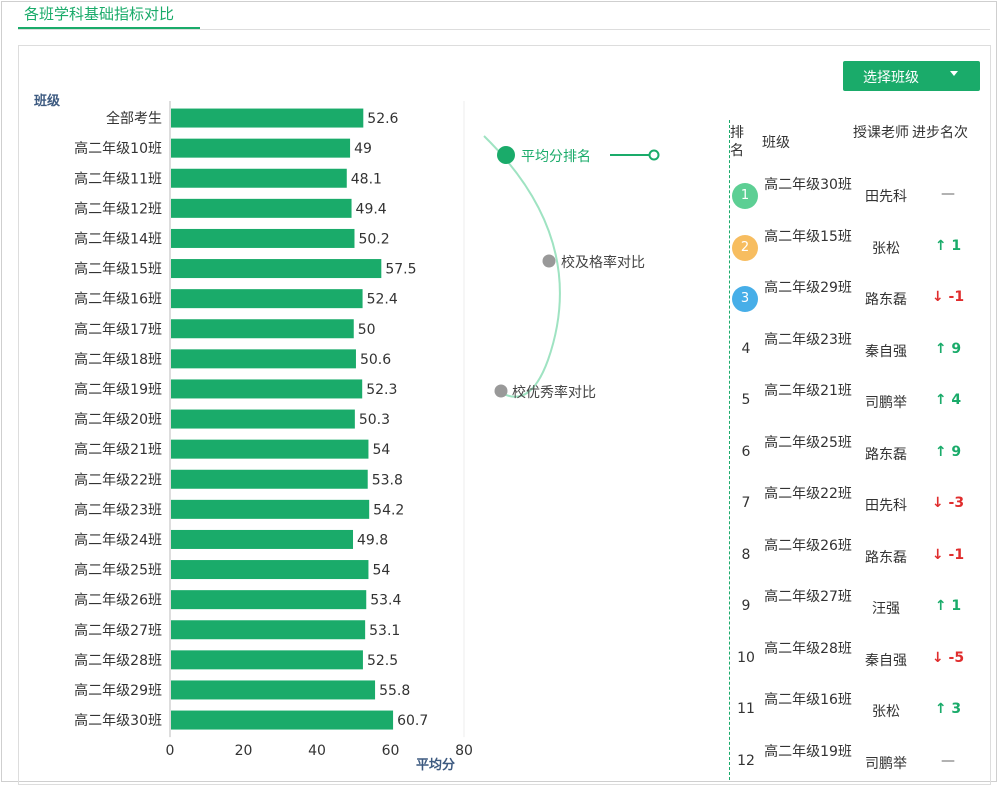 Image resolution: width=1000 pixels, height=789 pixels. What do you see at coordinates (859, 608) in the screenshot?
I see `table-row: 9 高二年级27班 汪强 ↑ 1` at bounding box center [859, 608].